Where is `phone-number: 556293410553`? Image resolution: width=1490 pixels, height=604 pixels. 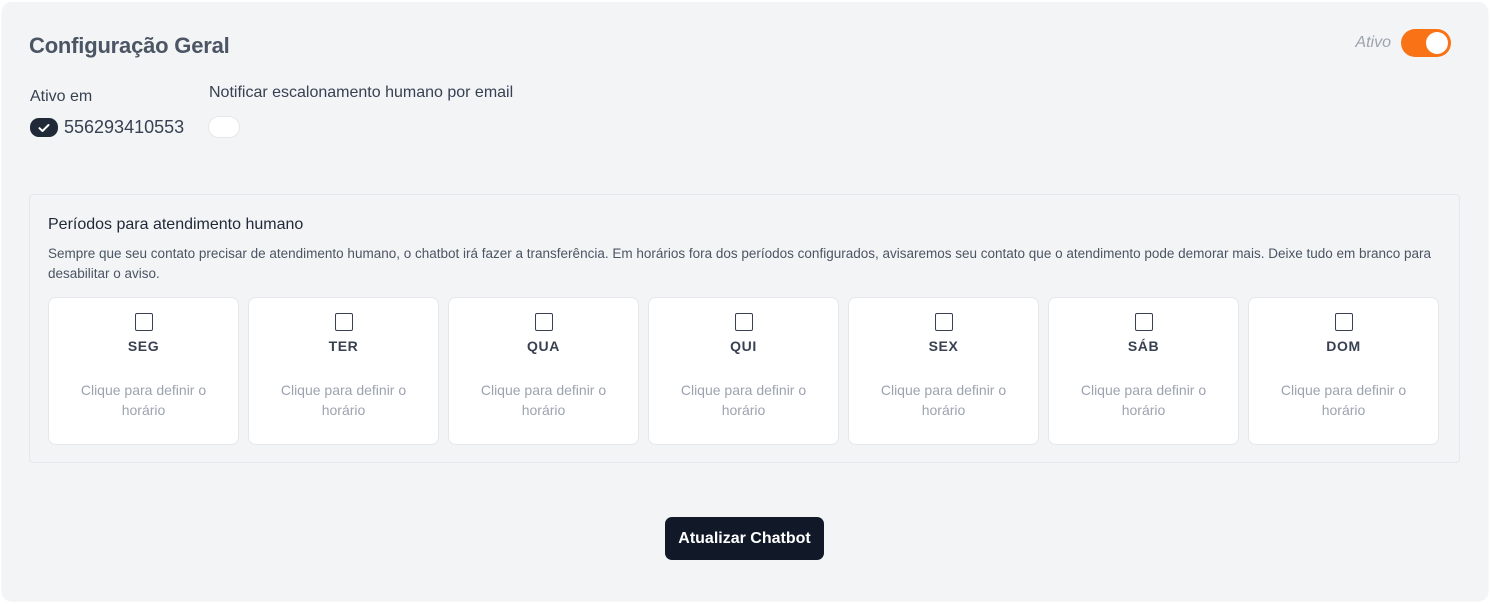 phone-number: 556293410553 is located at coordinates (124, 127).